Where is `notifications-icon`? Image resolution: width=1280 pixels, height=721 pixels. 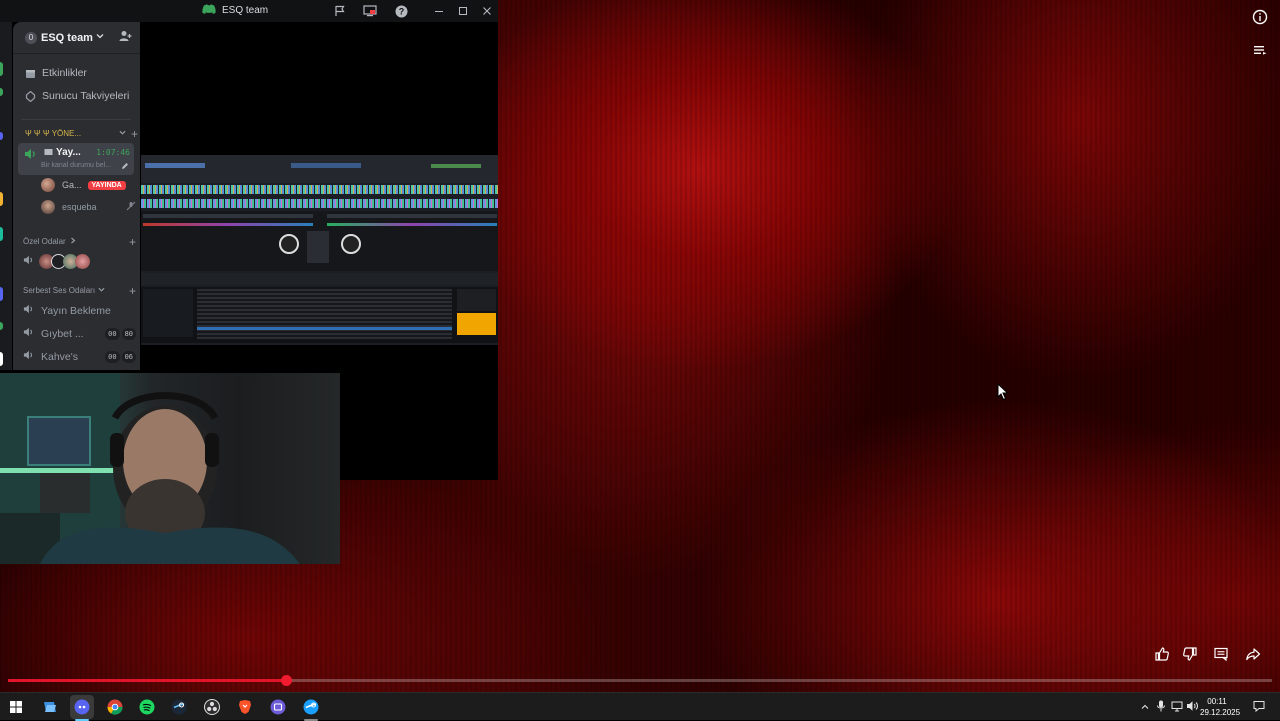
notifications-icon is located at coordinates (1259, 708).